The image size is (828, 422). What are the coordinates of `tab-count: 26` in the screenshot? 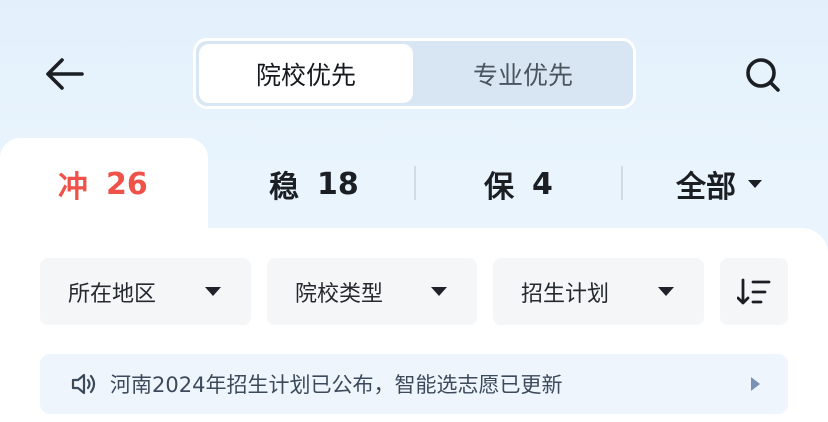 It's located at (127, 184).